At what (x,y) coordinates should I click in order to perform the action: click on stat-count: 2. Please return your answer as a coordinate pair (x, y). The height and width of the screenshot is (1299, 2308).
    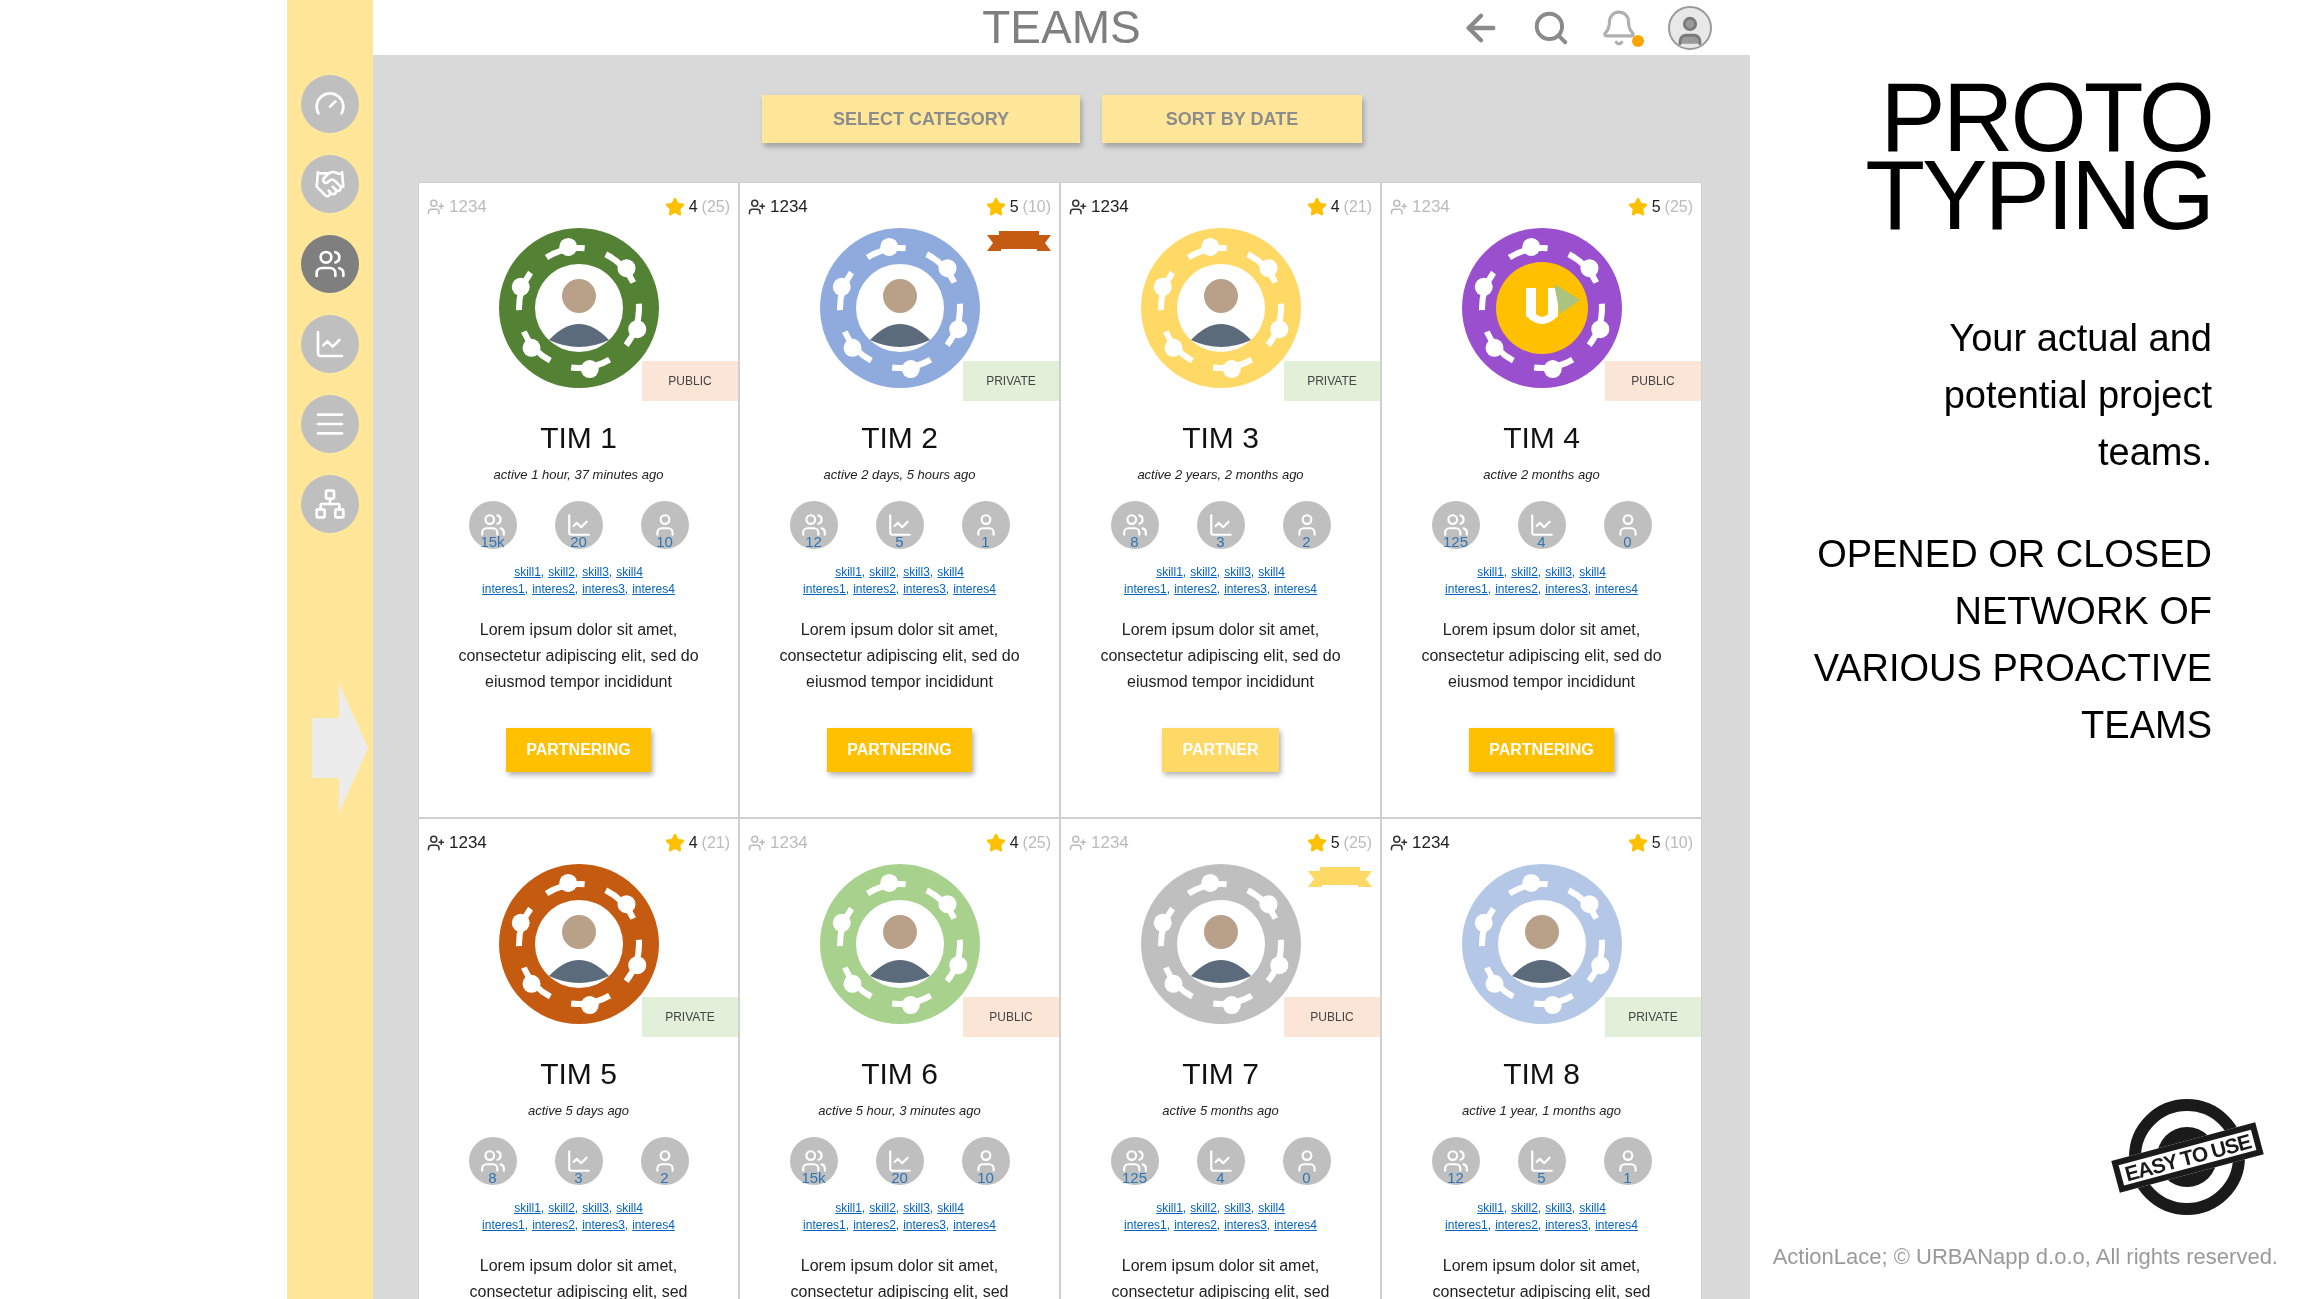
    Looking at the image, I should click on (1306, 541).